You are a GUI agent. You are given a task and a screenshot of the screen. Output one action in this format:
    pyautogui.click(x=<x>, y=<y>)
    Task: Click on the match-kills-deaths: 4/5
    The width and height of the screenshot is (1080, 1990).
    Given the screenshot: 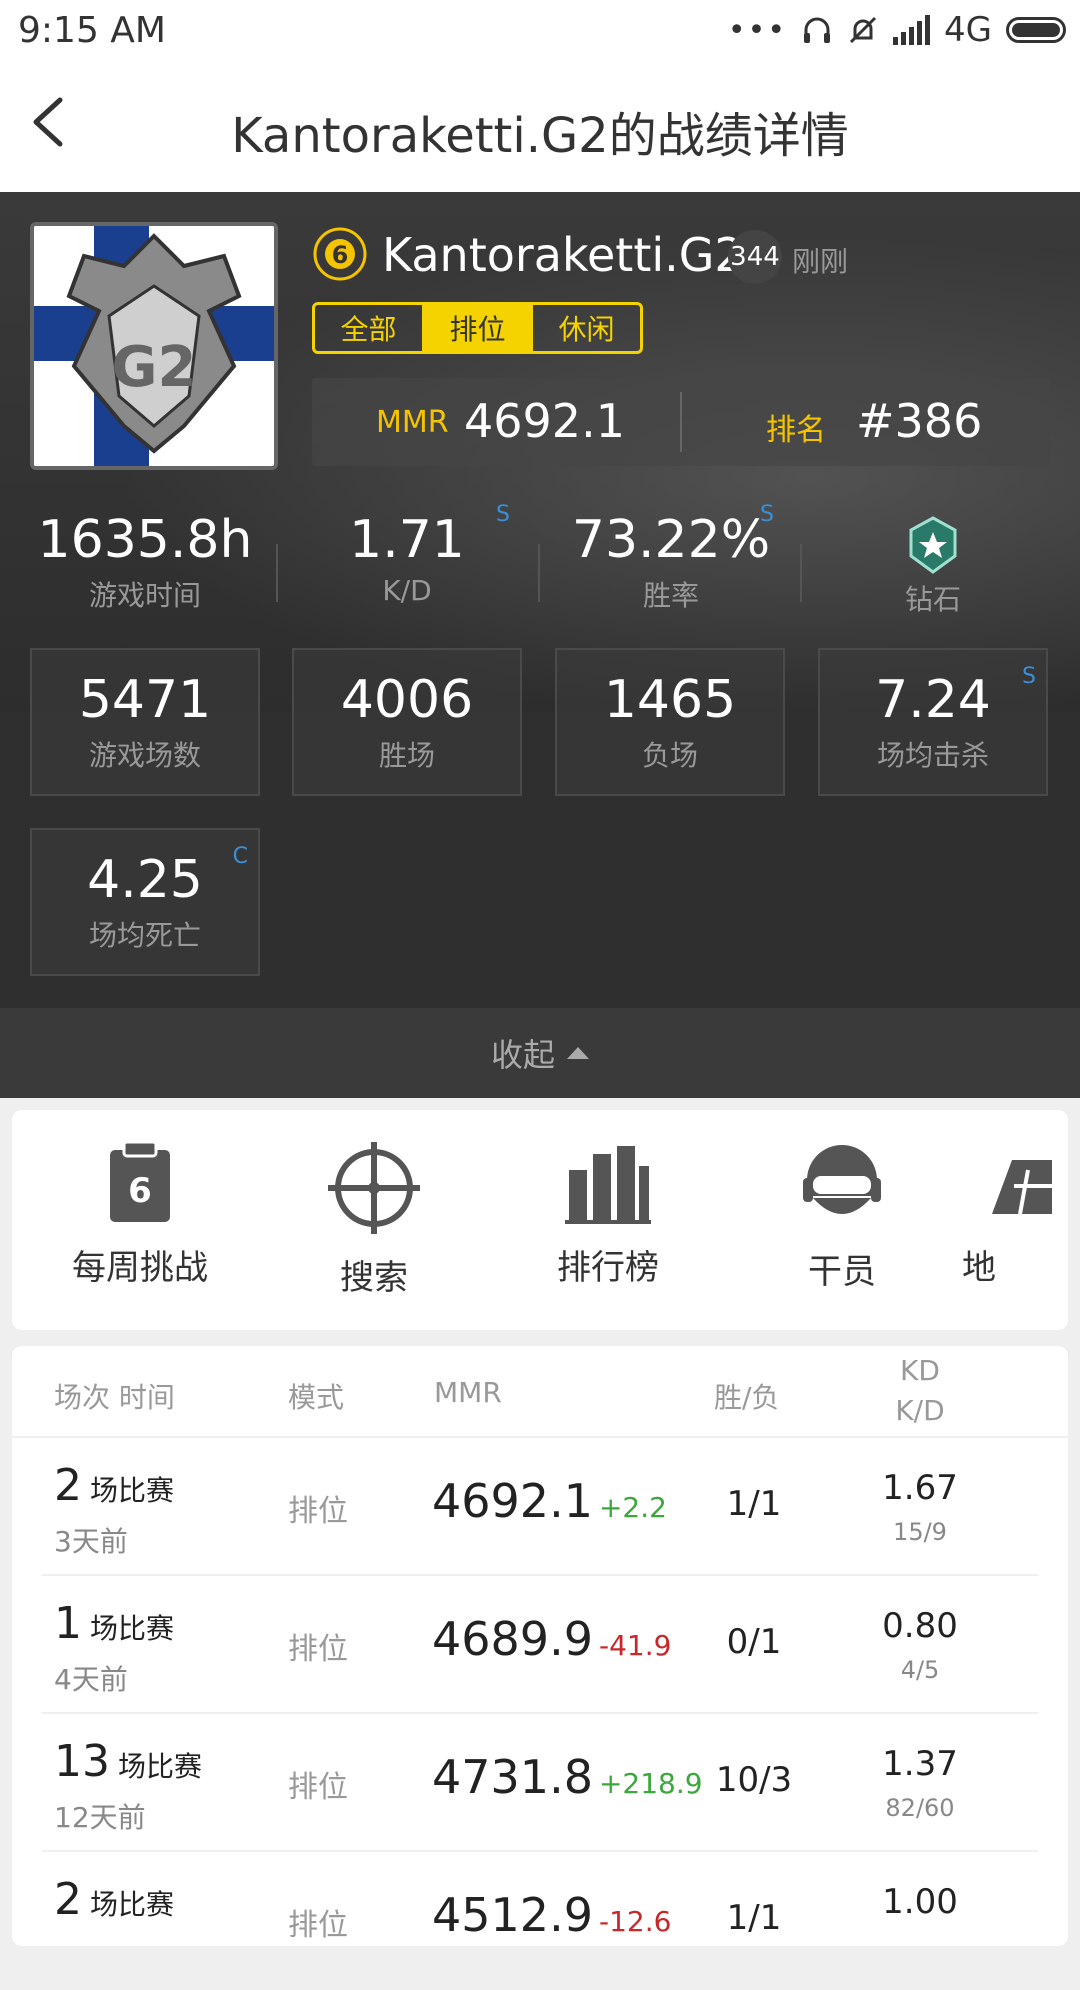 What is the action you would take?
    pyautogui.click(x=920, y=1670)
    